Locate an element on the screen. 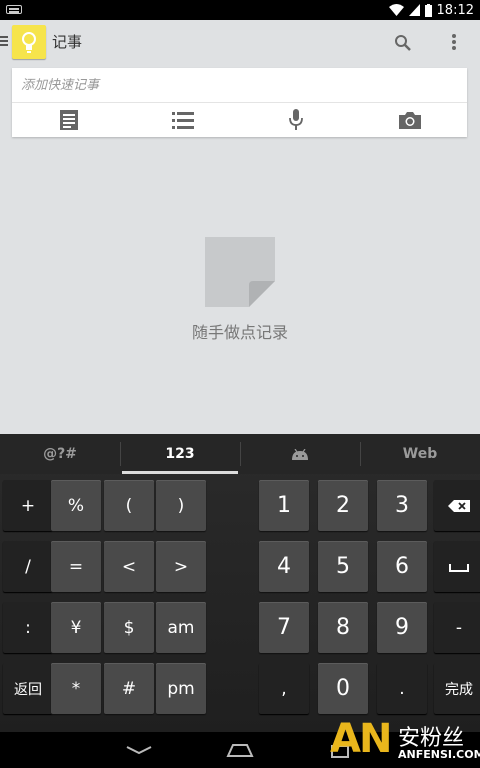 The height and width of the screenshot is (768, 480). key-4: 4 is located at coordinates (284, 566).